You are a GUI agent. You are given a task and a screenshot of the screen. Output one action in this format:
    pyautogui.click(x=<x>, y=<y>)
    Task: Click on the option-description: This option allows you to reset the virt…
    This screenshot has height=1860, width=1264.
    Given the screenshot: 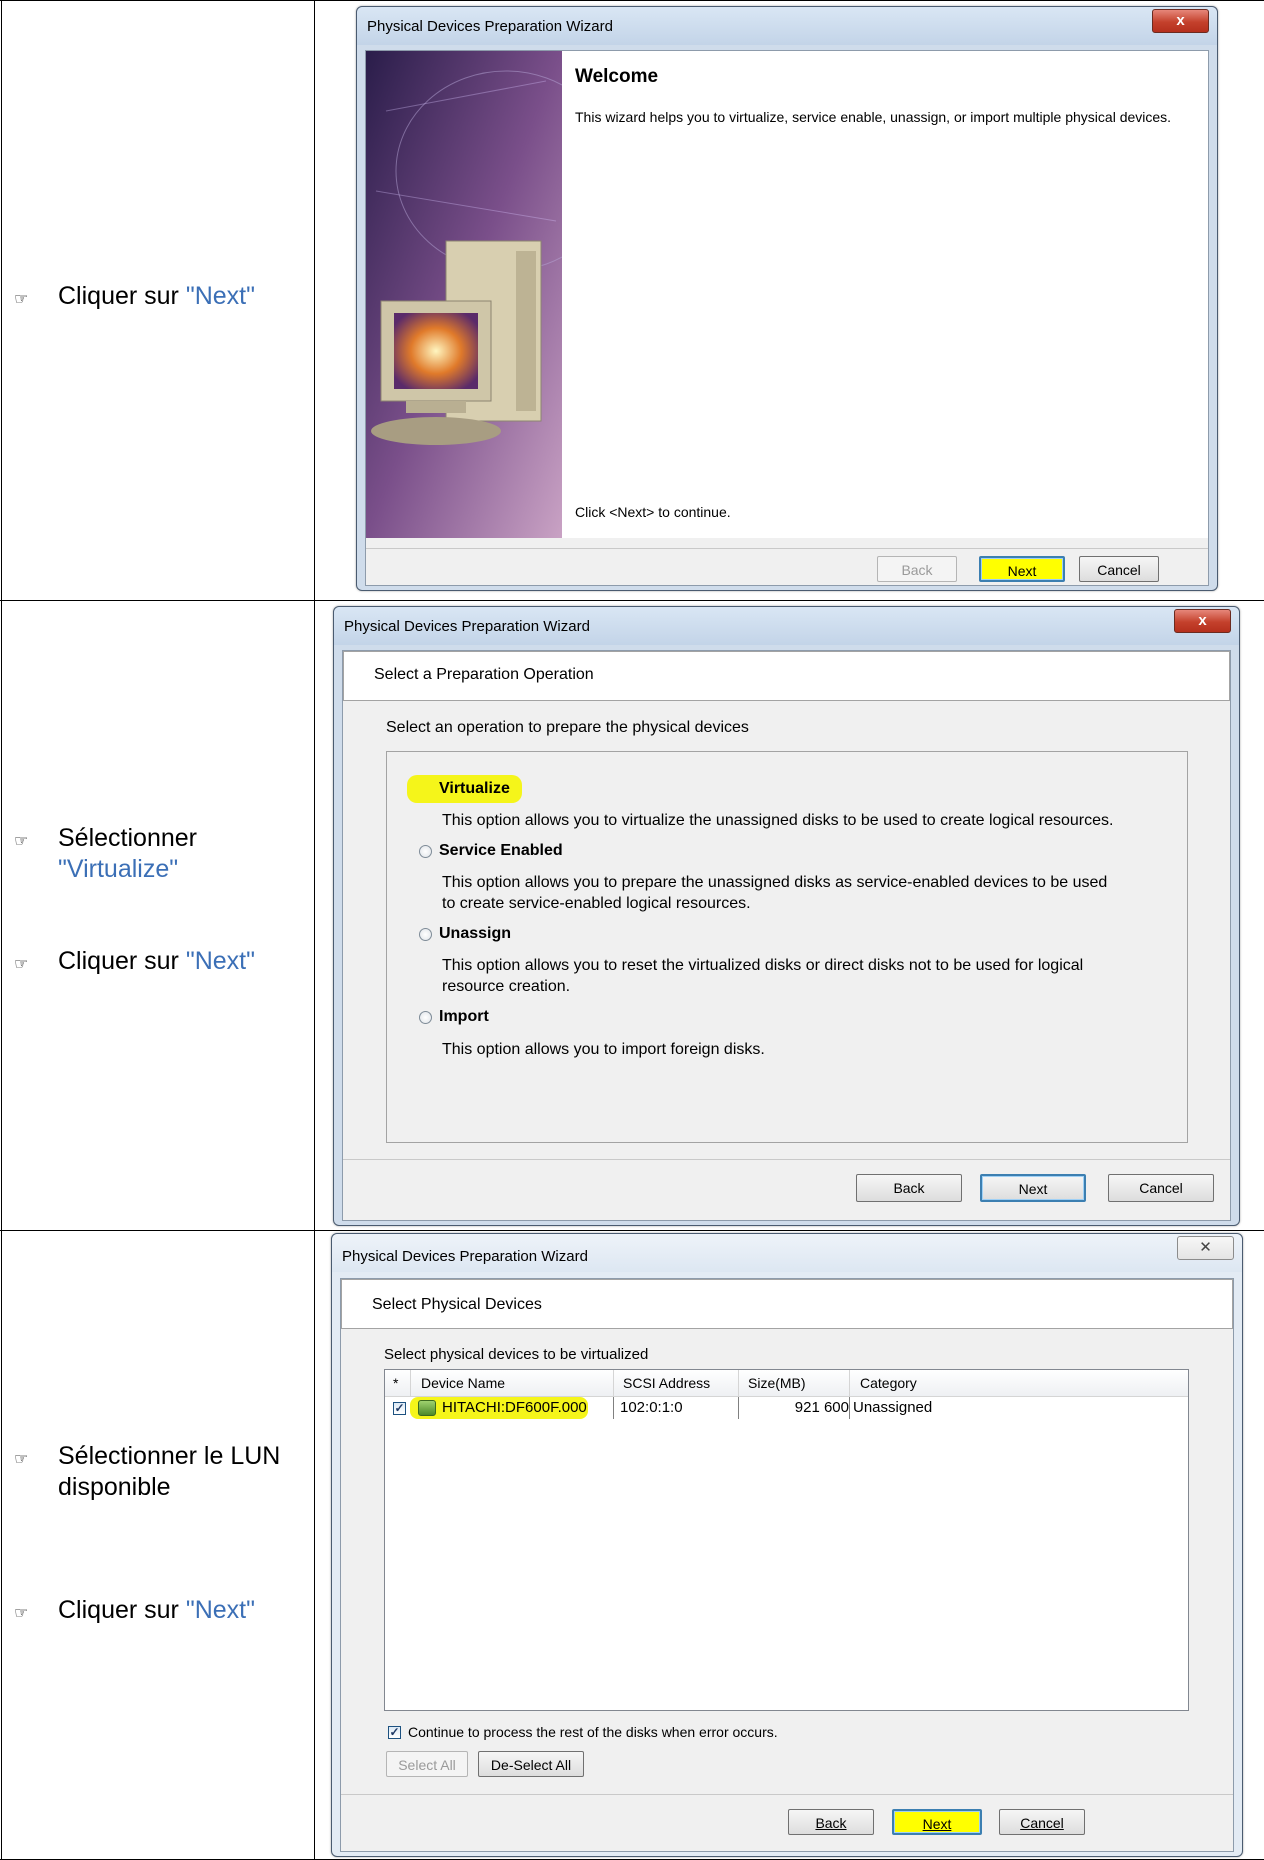 What is the action you would take?
    pyautogui.click(x=763, y=976)
    